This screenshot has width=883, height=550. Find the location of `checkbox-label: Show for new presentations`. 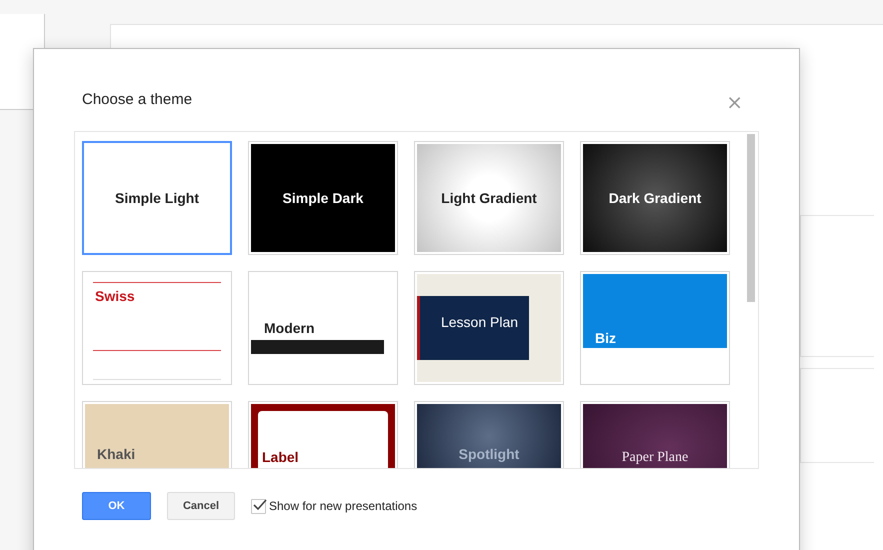

checkbox-label: Show for new presentations is located at coordinates (343, 506).